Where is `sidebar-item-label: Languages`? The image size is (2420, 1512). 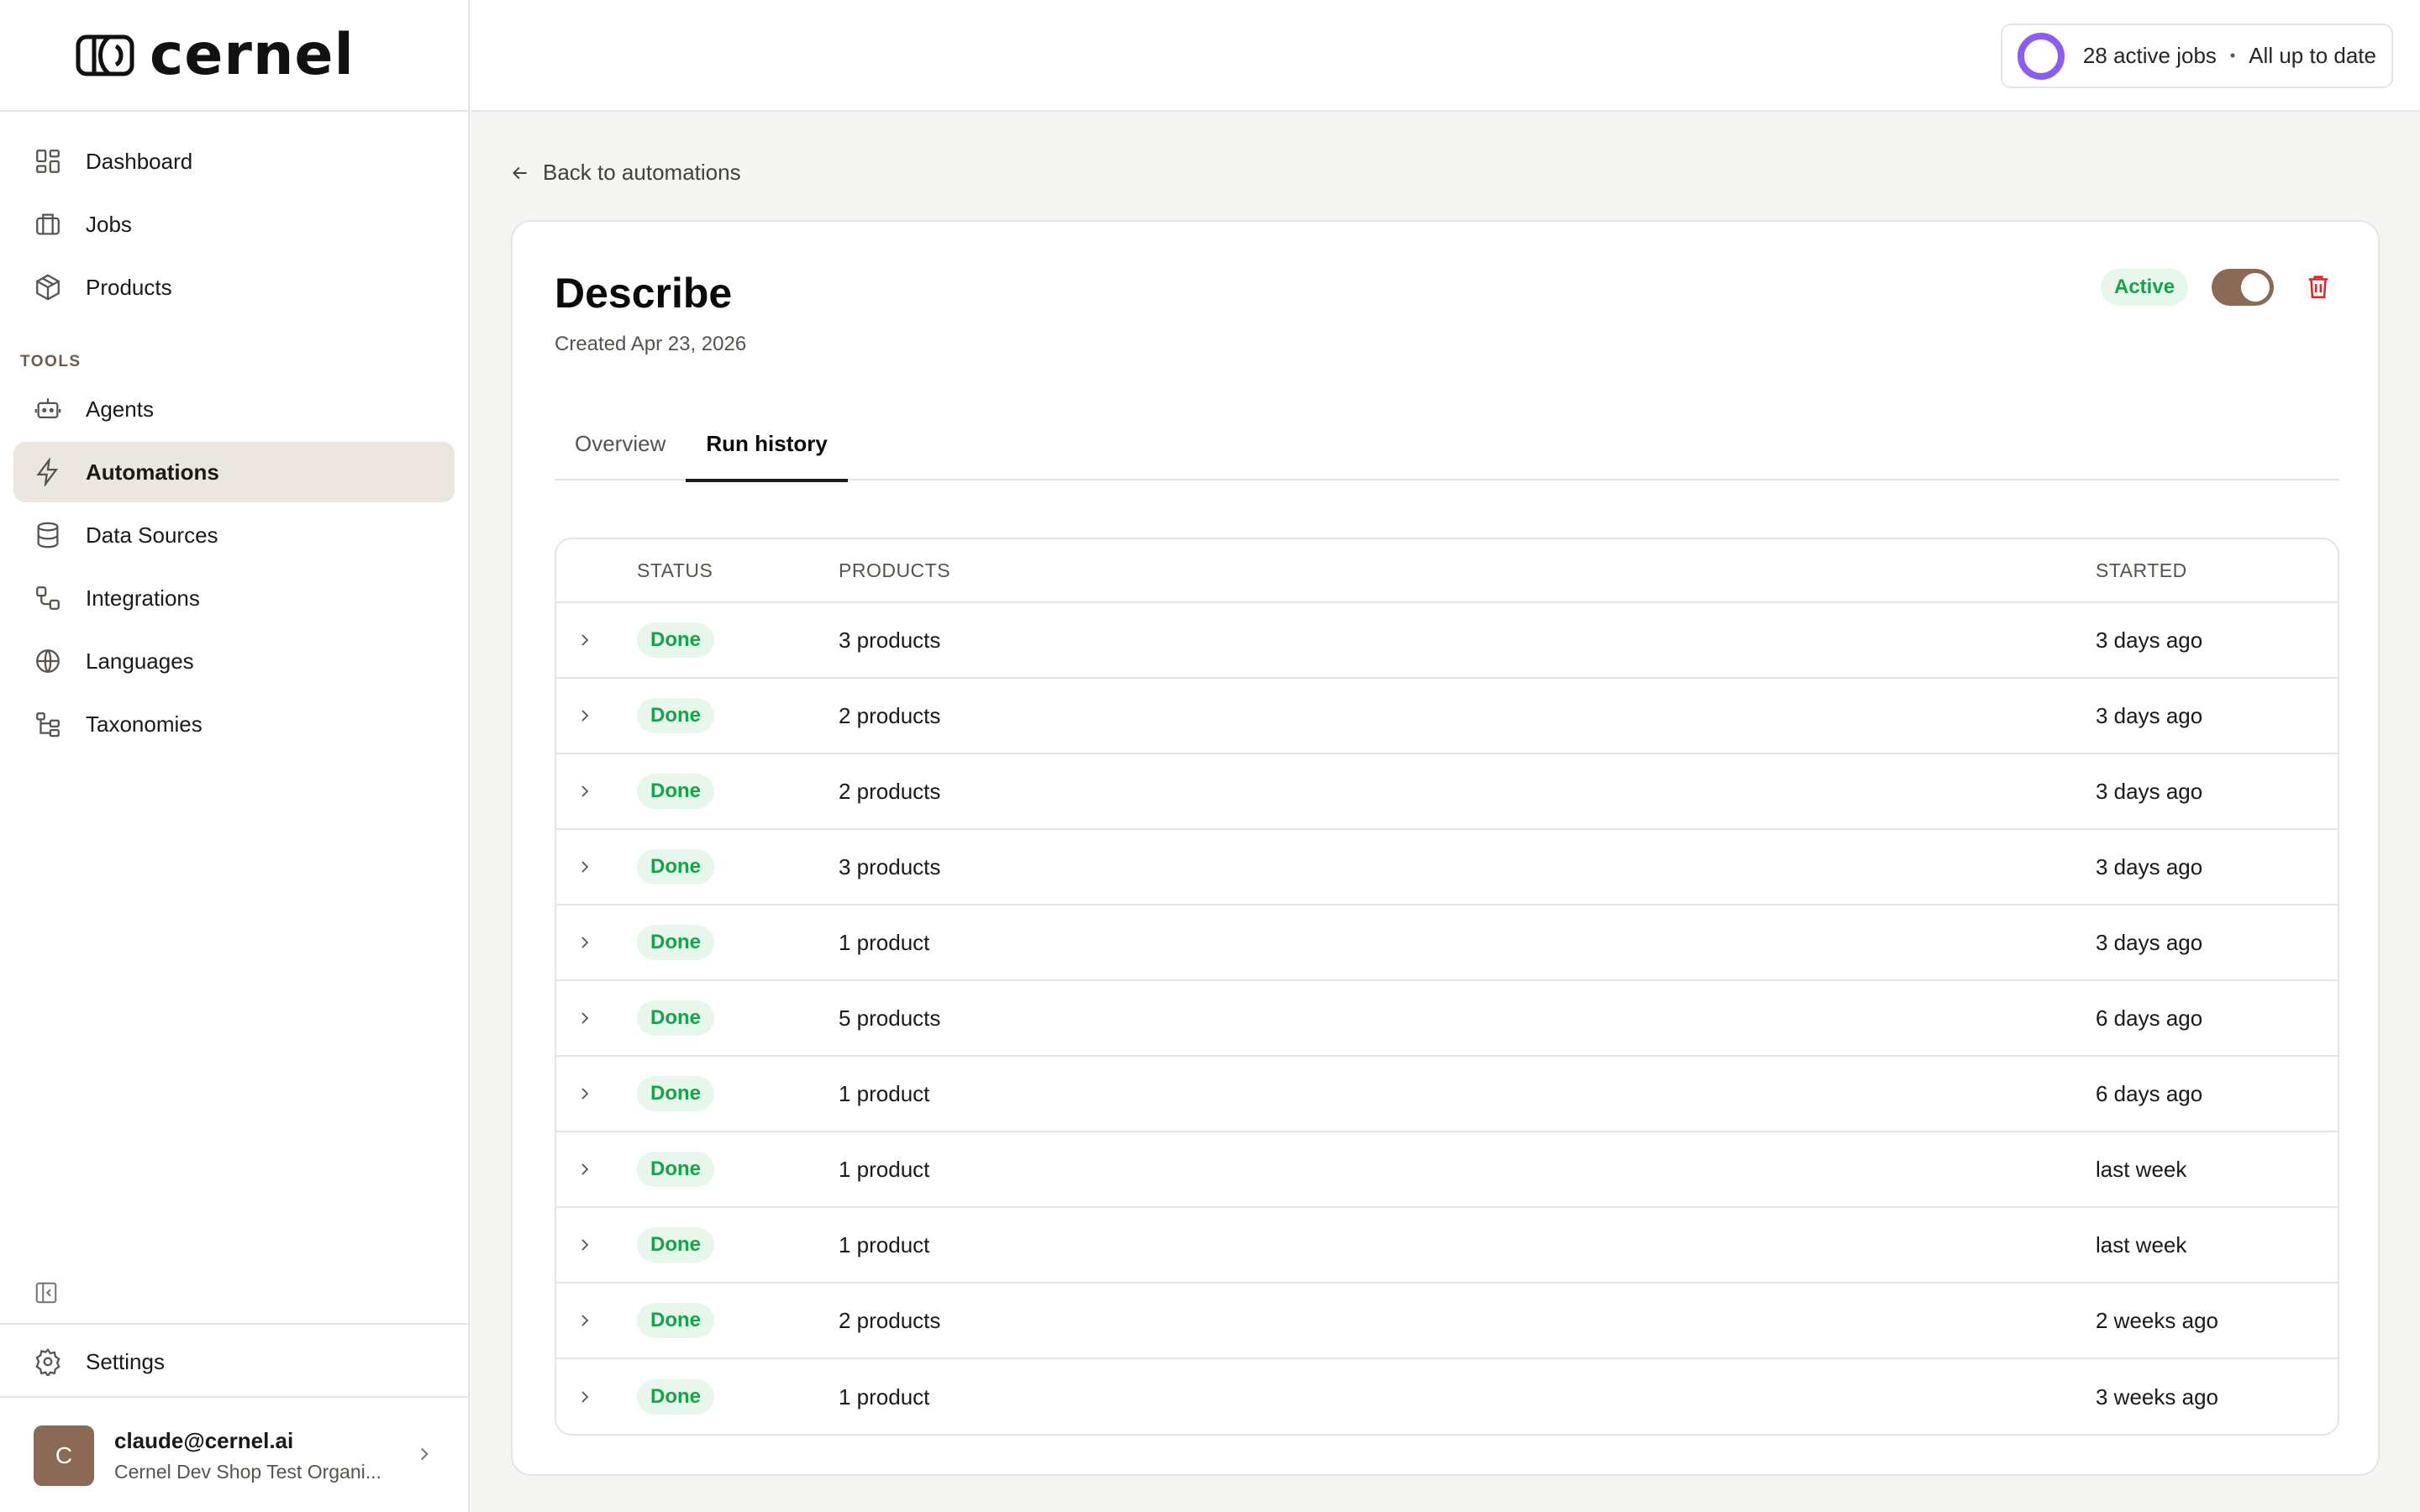 sidebar-item-label: Languages is located at coordinates (140, 661).